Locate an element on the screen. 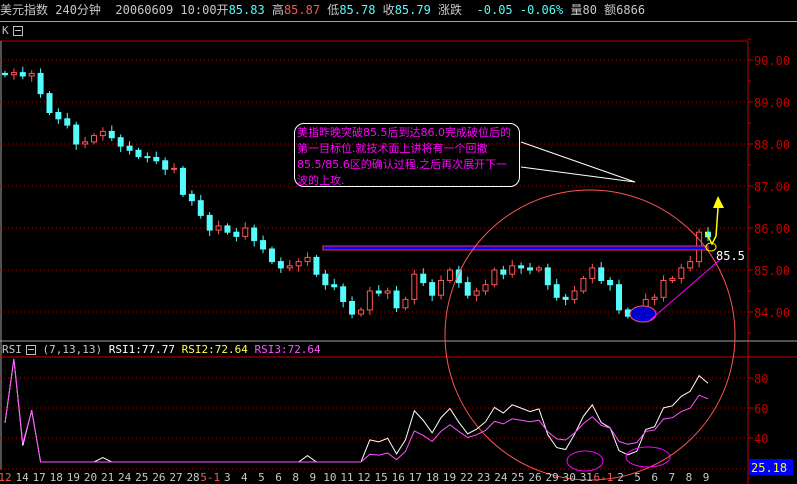 The width and height of the screenshot is (797, 484). x-axis-label: 15 is located at coordinates (381, 477).